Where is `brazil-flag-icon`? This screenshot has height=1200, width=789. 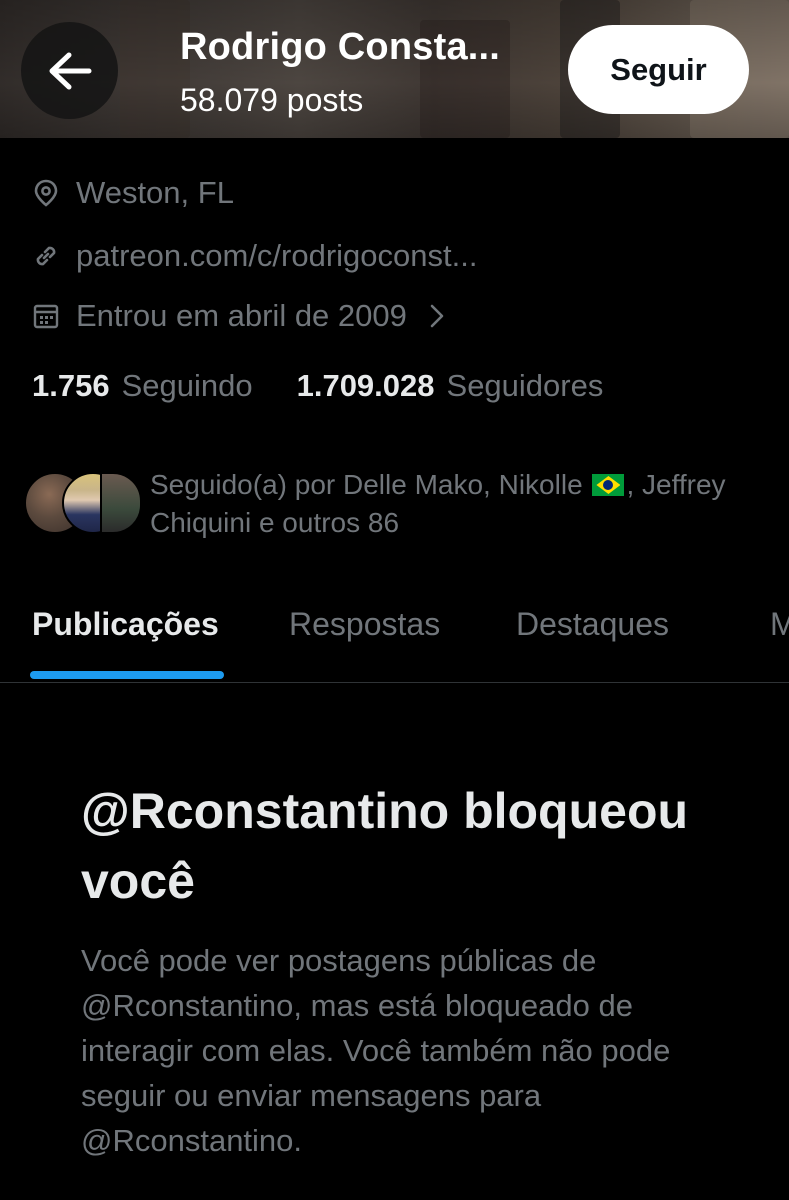 brazil-flag-icon is located at coordinates (608, 485).